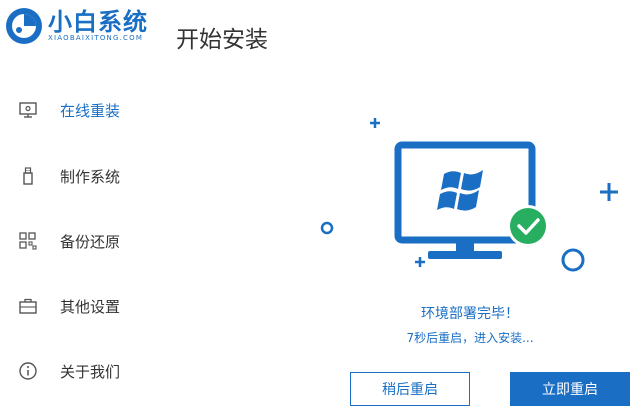  What do you see at coordinates (96, 38) in the screenshot?
I see `app-subtitle: XIAOBAIXITONG.COM` at bounding box center [96, 38].